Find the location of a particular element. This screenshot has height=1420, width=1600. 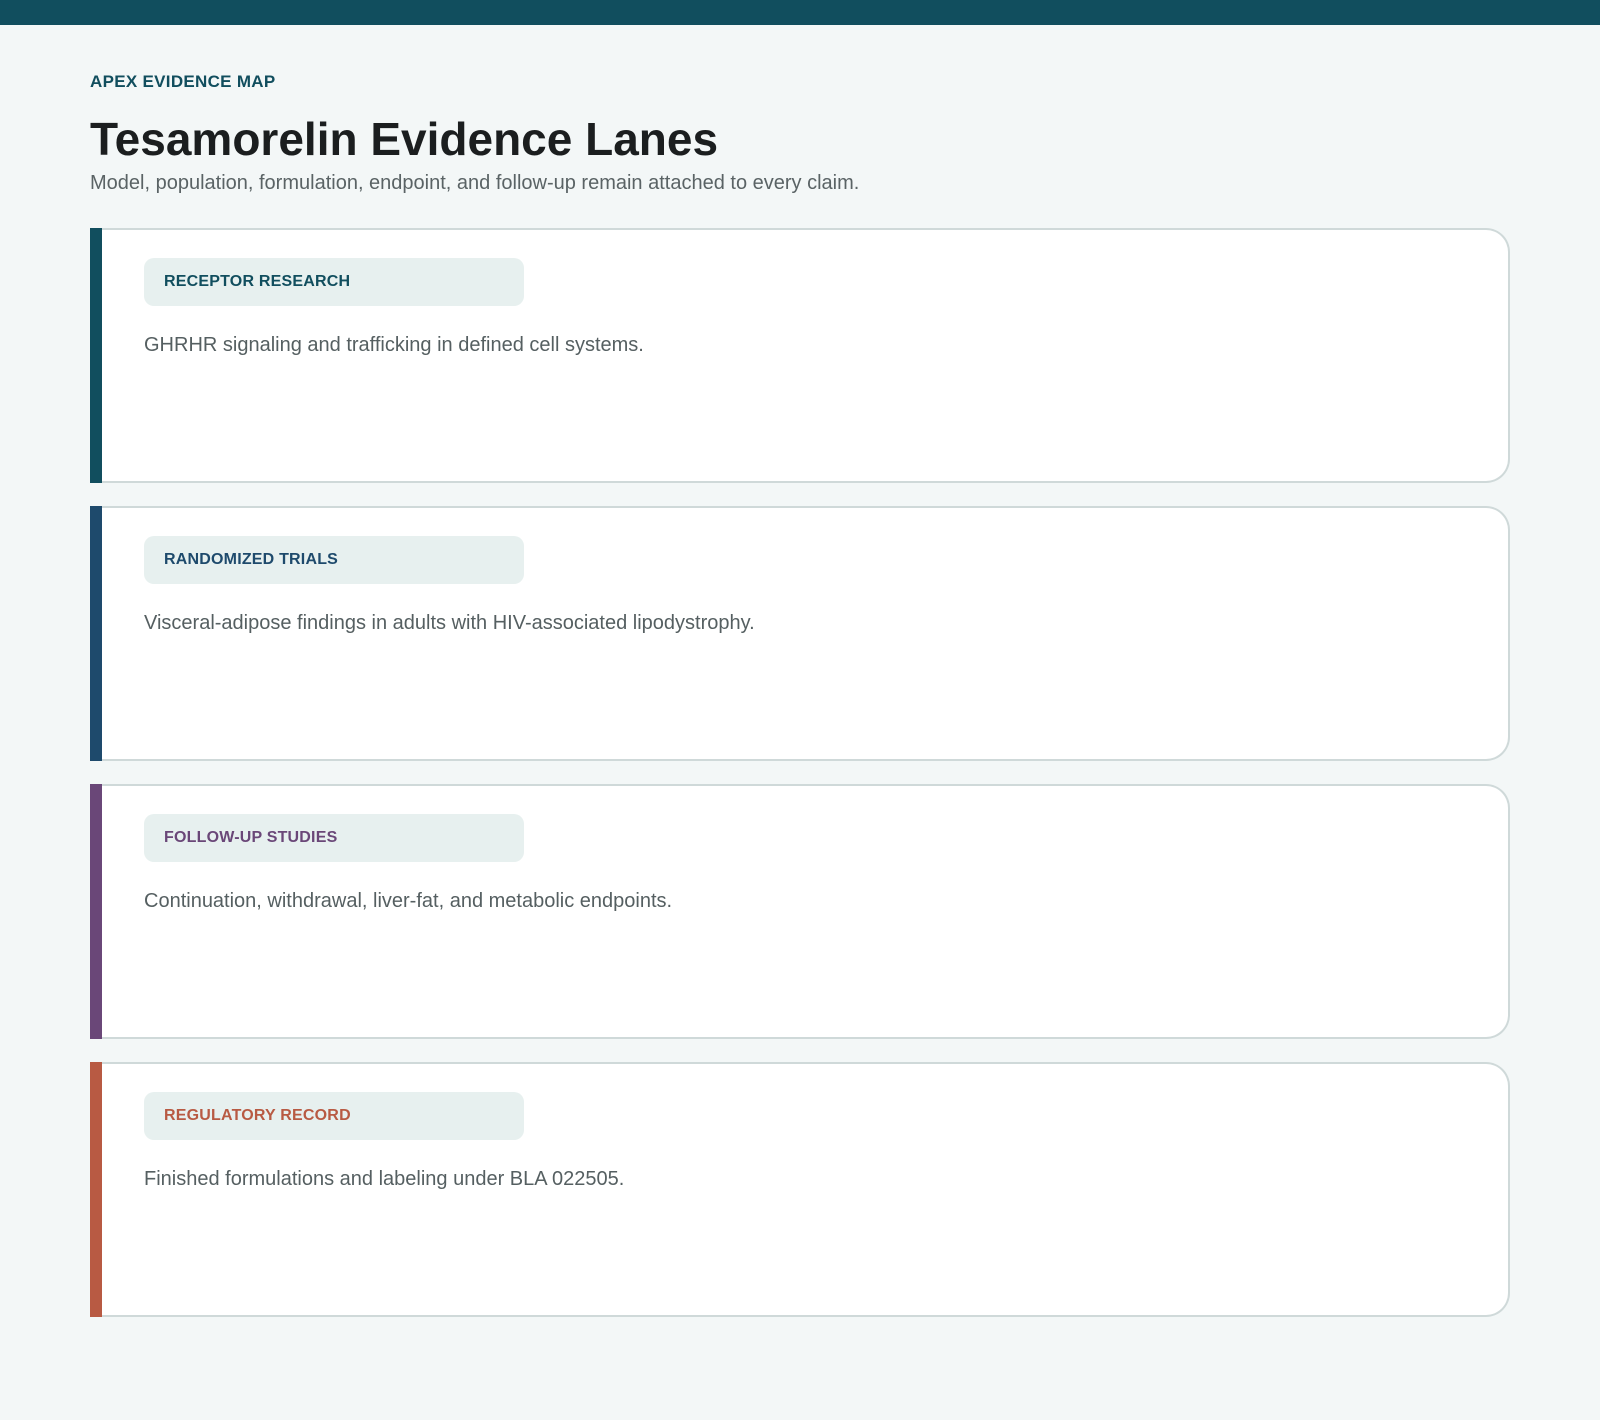

eyebrow-label: APEX EVIDENCE MAP is located at coordinates (183, 81).